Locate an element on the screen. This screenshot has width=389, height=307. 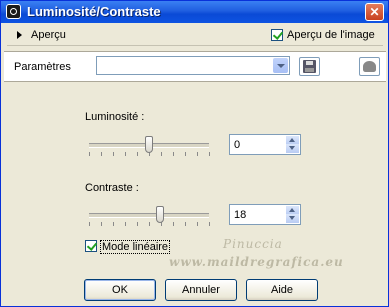
reset-preset-button is located at coordinates (369, 66).